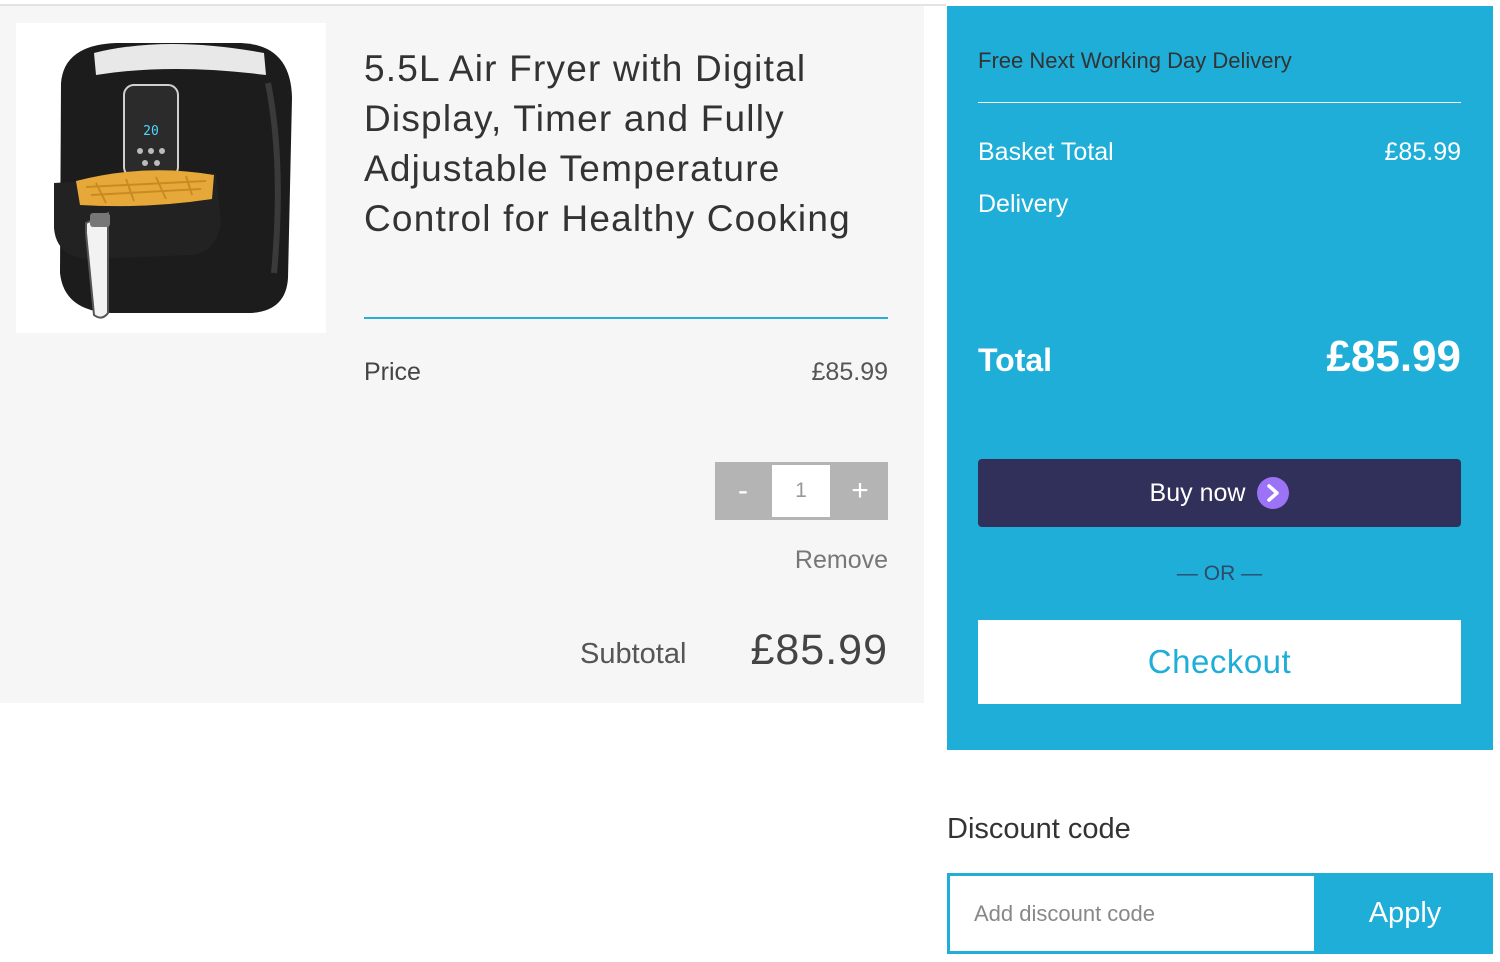  What do you see at coordinates (173, 181) in the screenshot?
I see `air-fryer-image: 20` at bounding box center [173, 181].